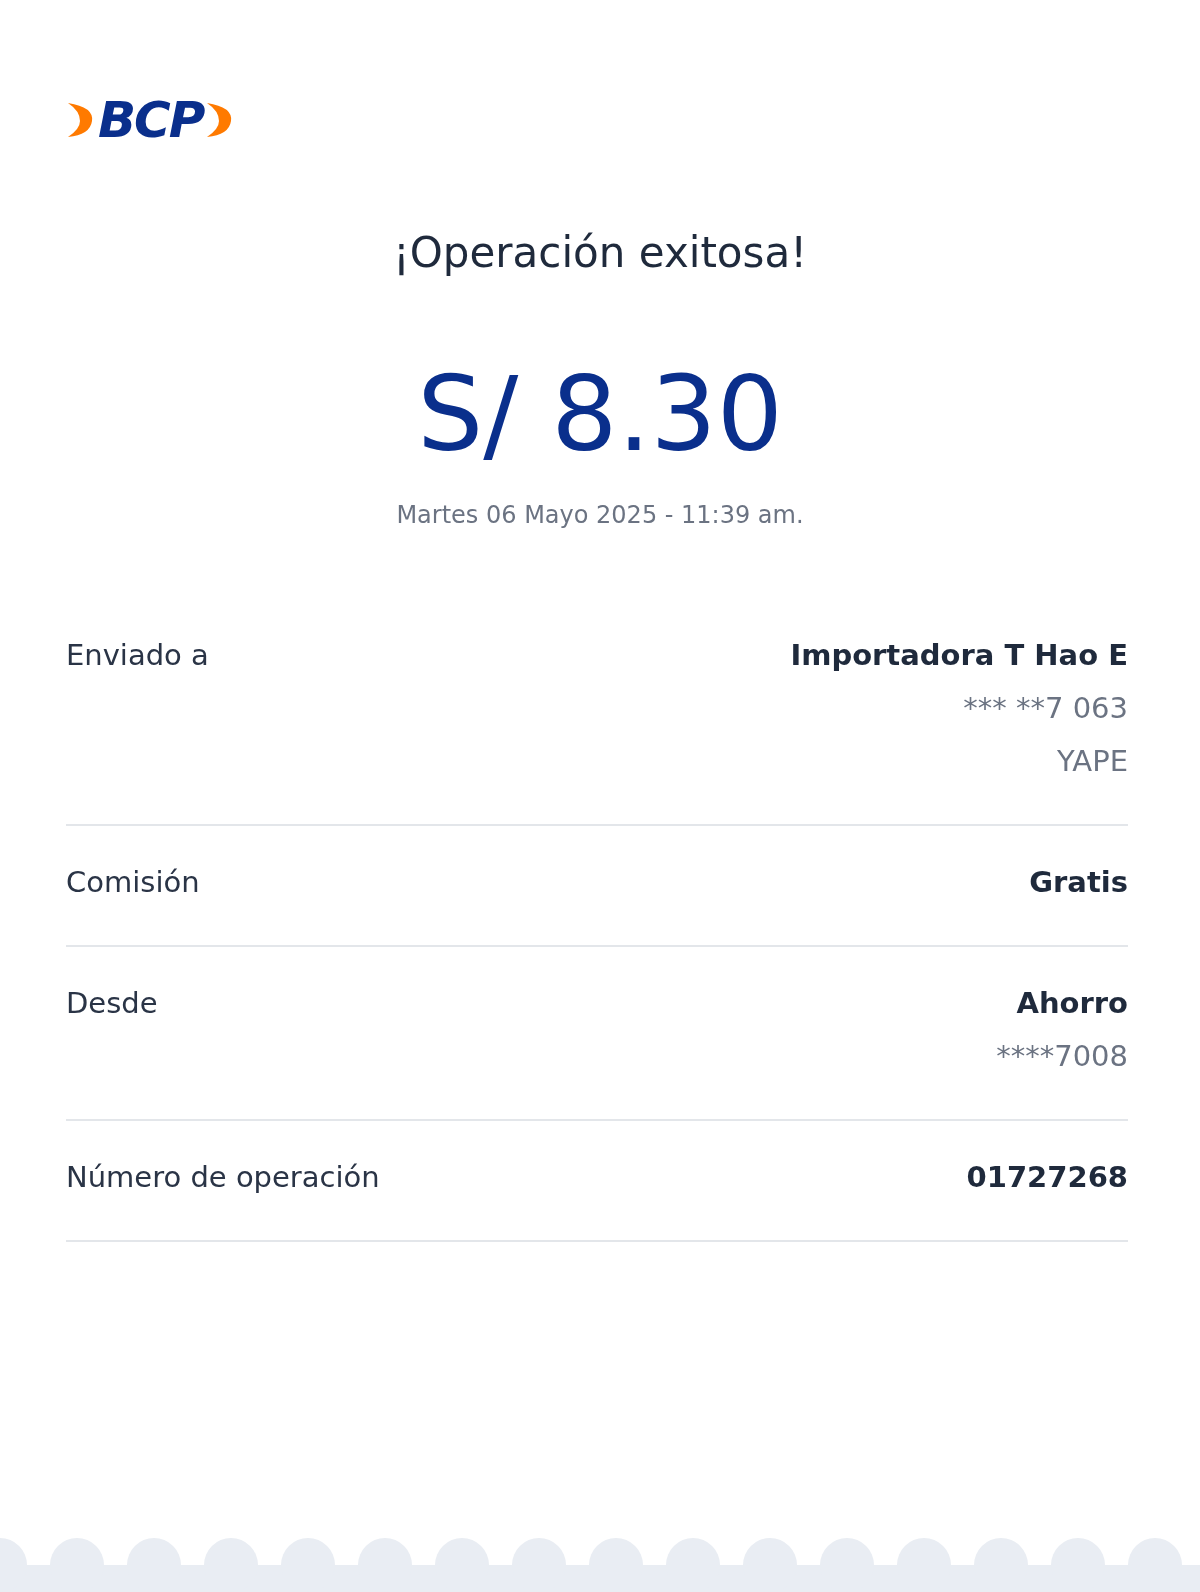  Describe the element at coordinates (1092, 762) in the screenshot. I see `detail-value: YAPE` at that location.